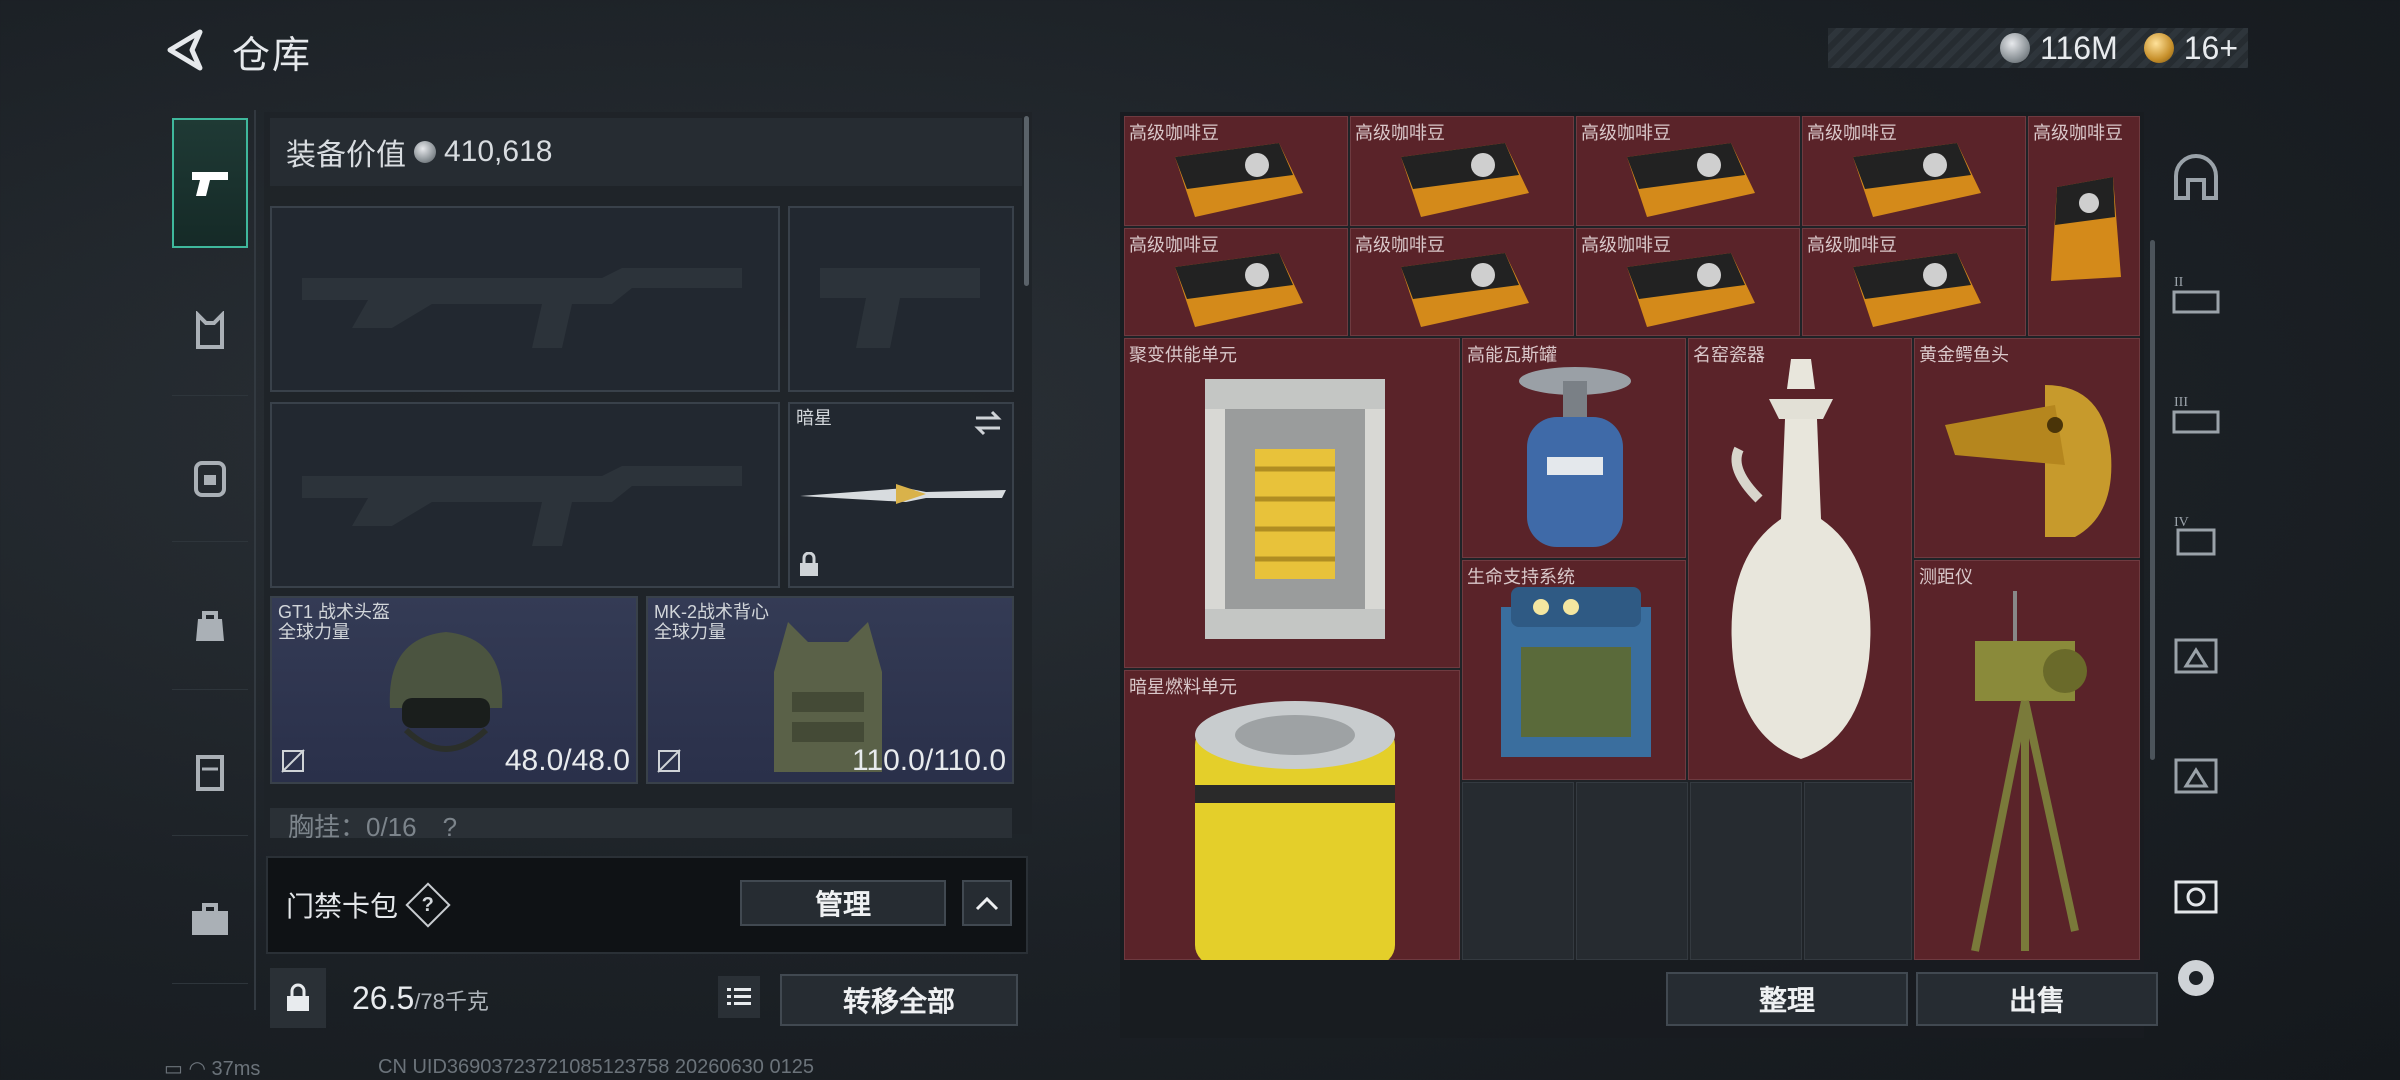  Describe the element at coordinates (446, 692) in the screenshot. I see `helmet-icon` at that location.